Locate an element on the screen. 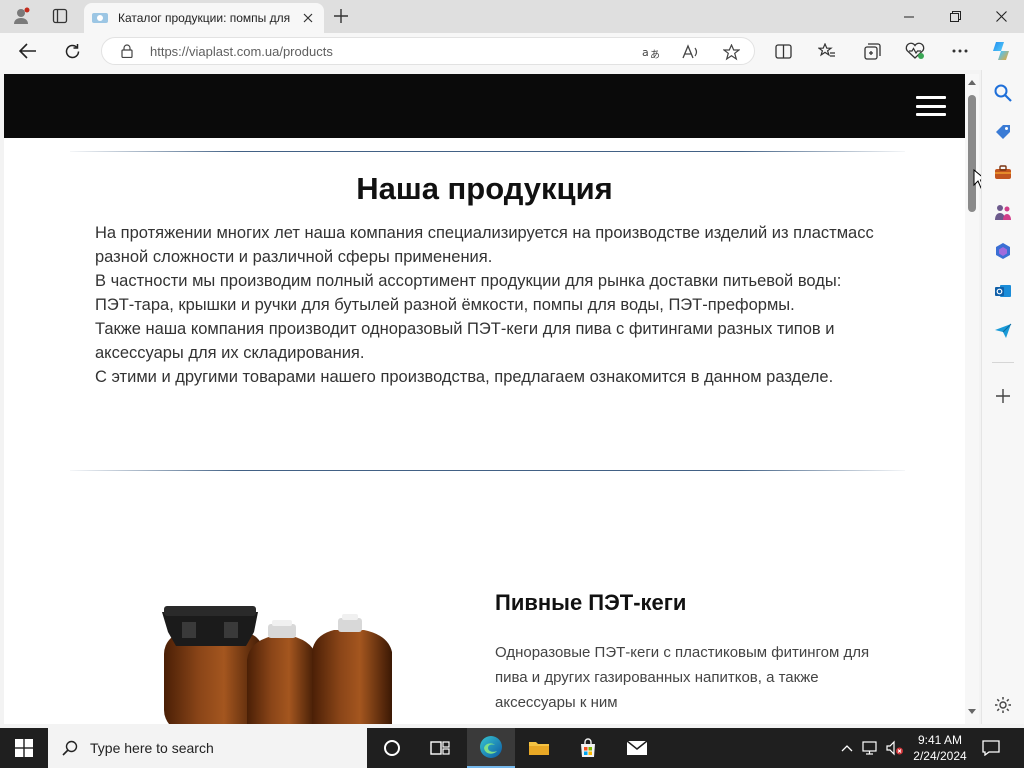  shopping-tag-icon is located at coordinates (1003, 132).